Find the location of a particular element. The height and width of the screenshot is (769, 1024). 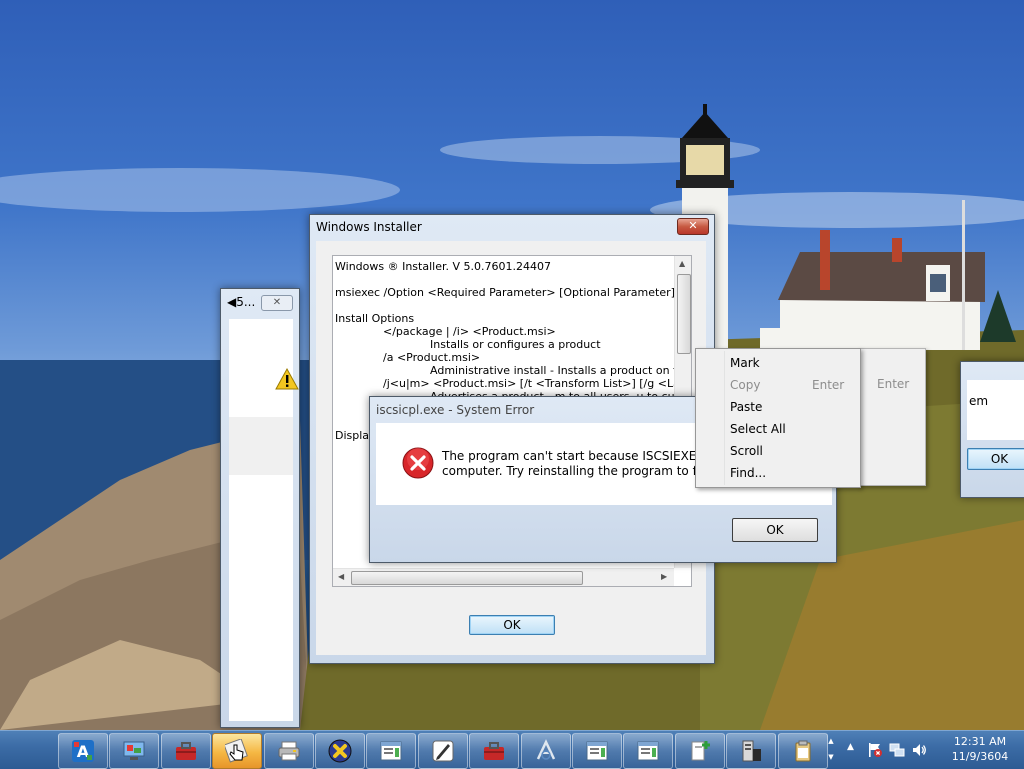

taskbar: A ▲ ▼ ▲ 12:31 AM 11/9/3604 is located at coordinates (512, 749).